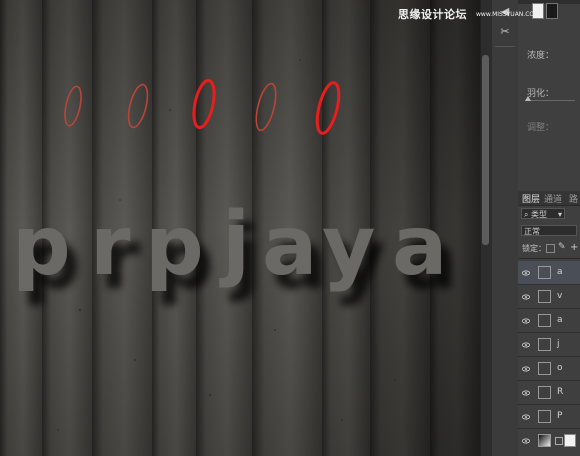 The height and width of the screenshot is (456, 580). I want to click on letter-6: a, so click(419, 246).